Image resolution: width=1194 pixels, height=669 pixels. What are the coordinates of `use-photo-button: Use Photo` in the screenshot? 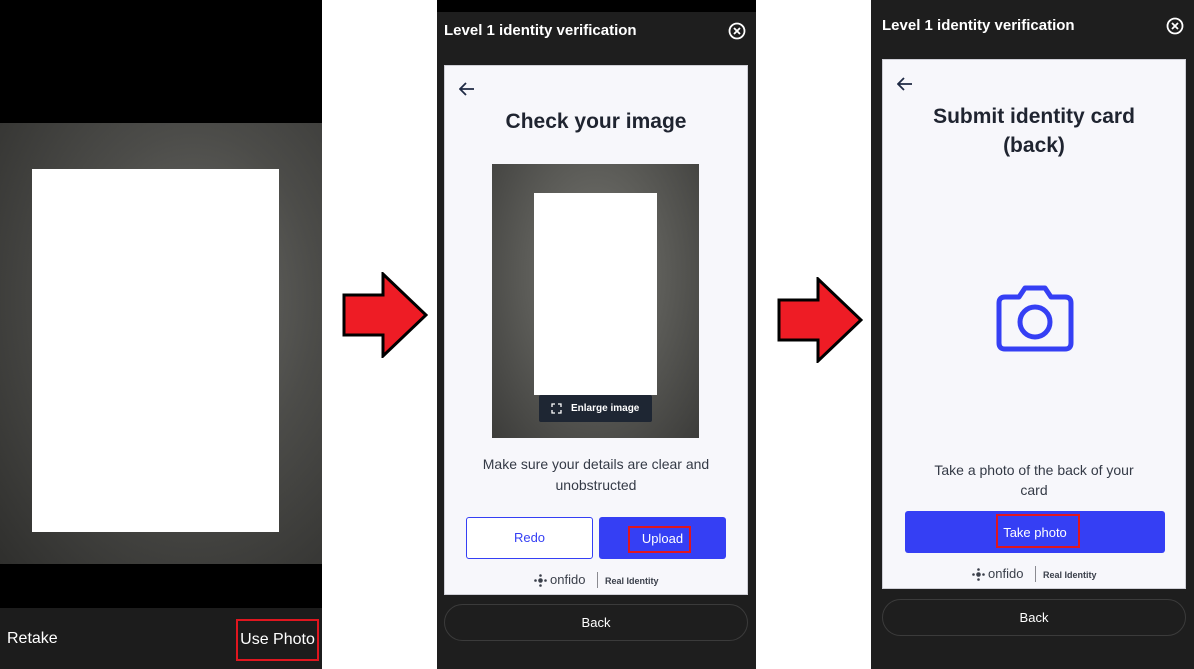 It's located at (277, 640).